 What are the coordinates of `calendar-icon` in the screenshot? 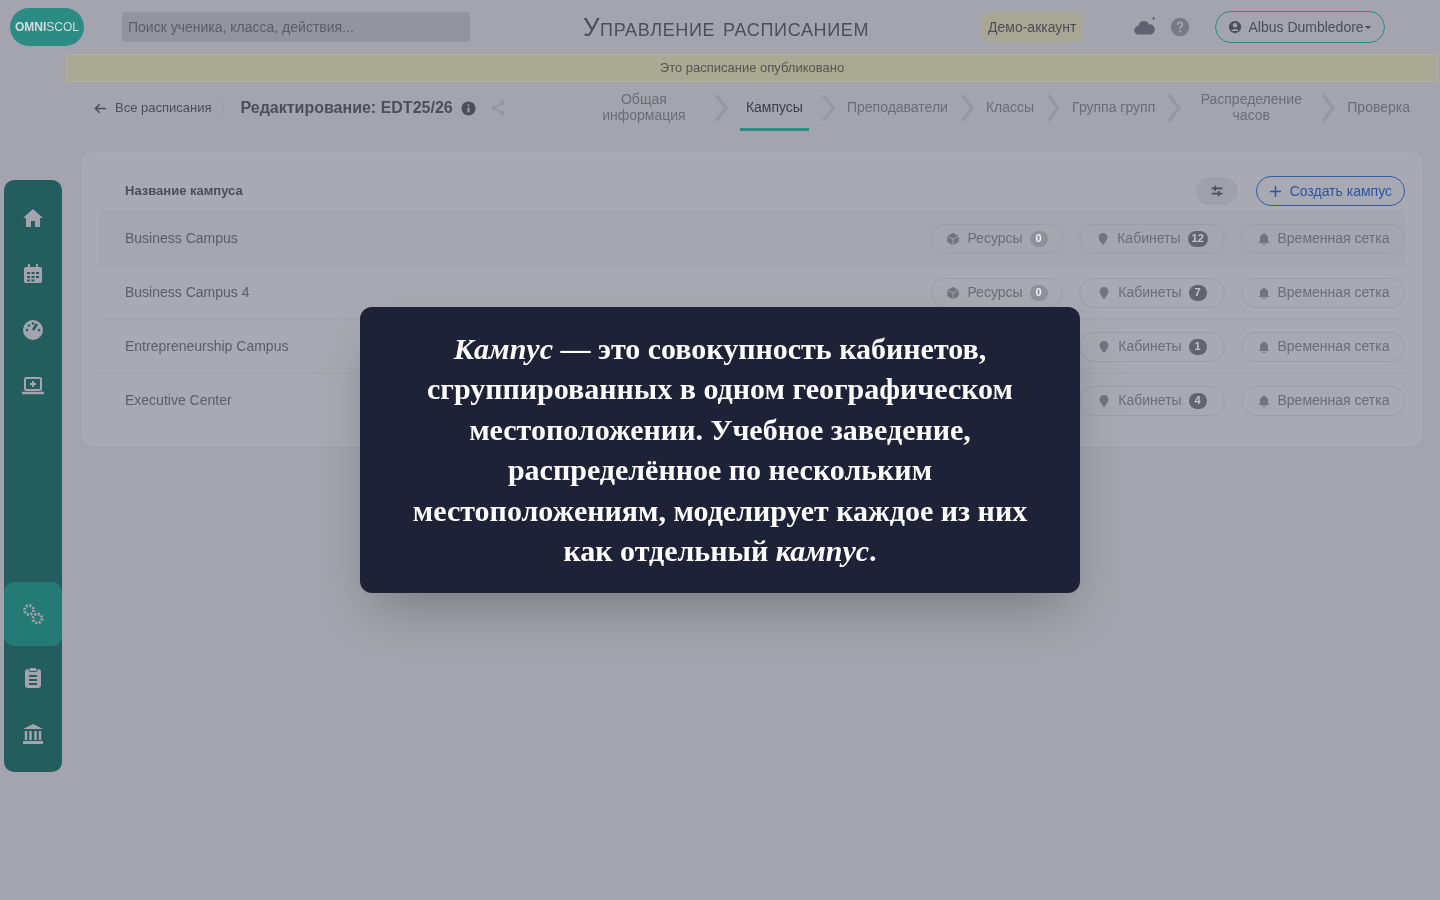 It's located at (33, 274).